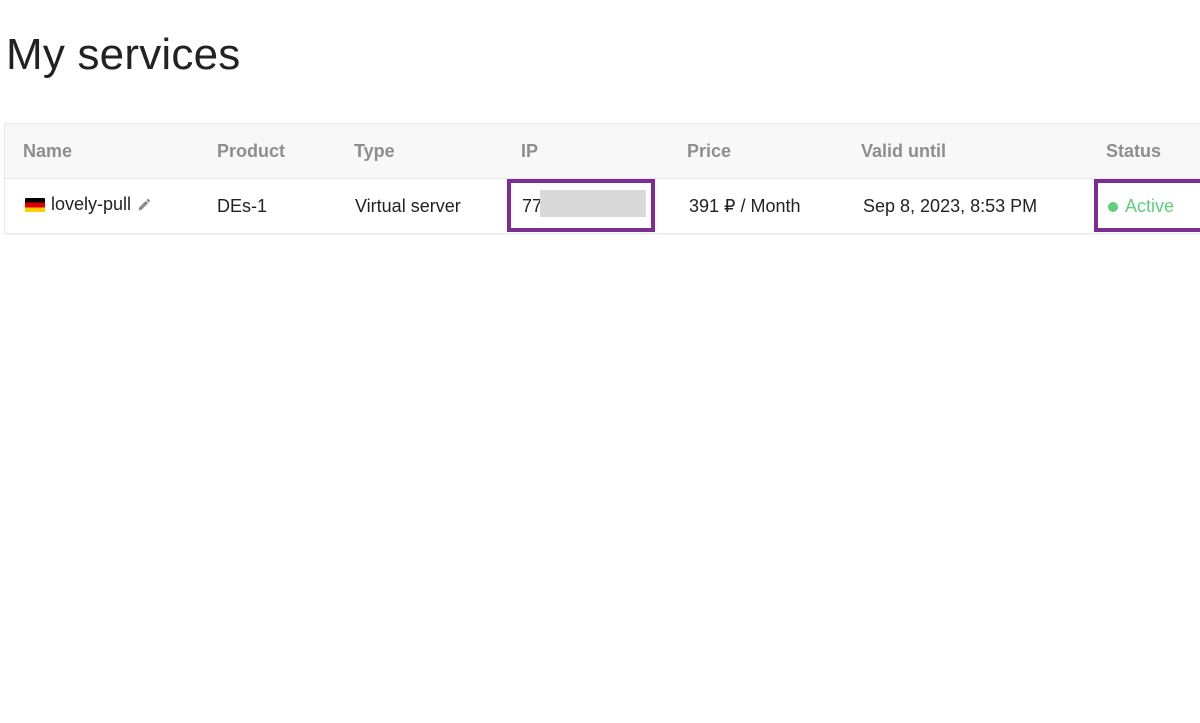  I want to click on column-header-status: Status, so click(1133, 151).